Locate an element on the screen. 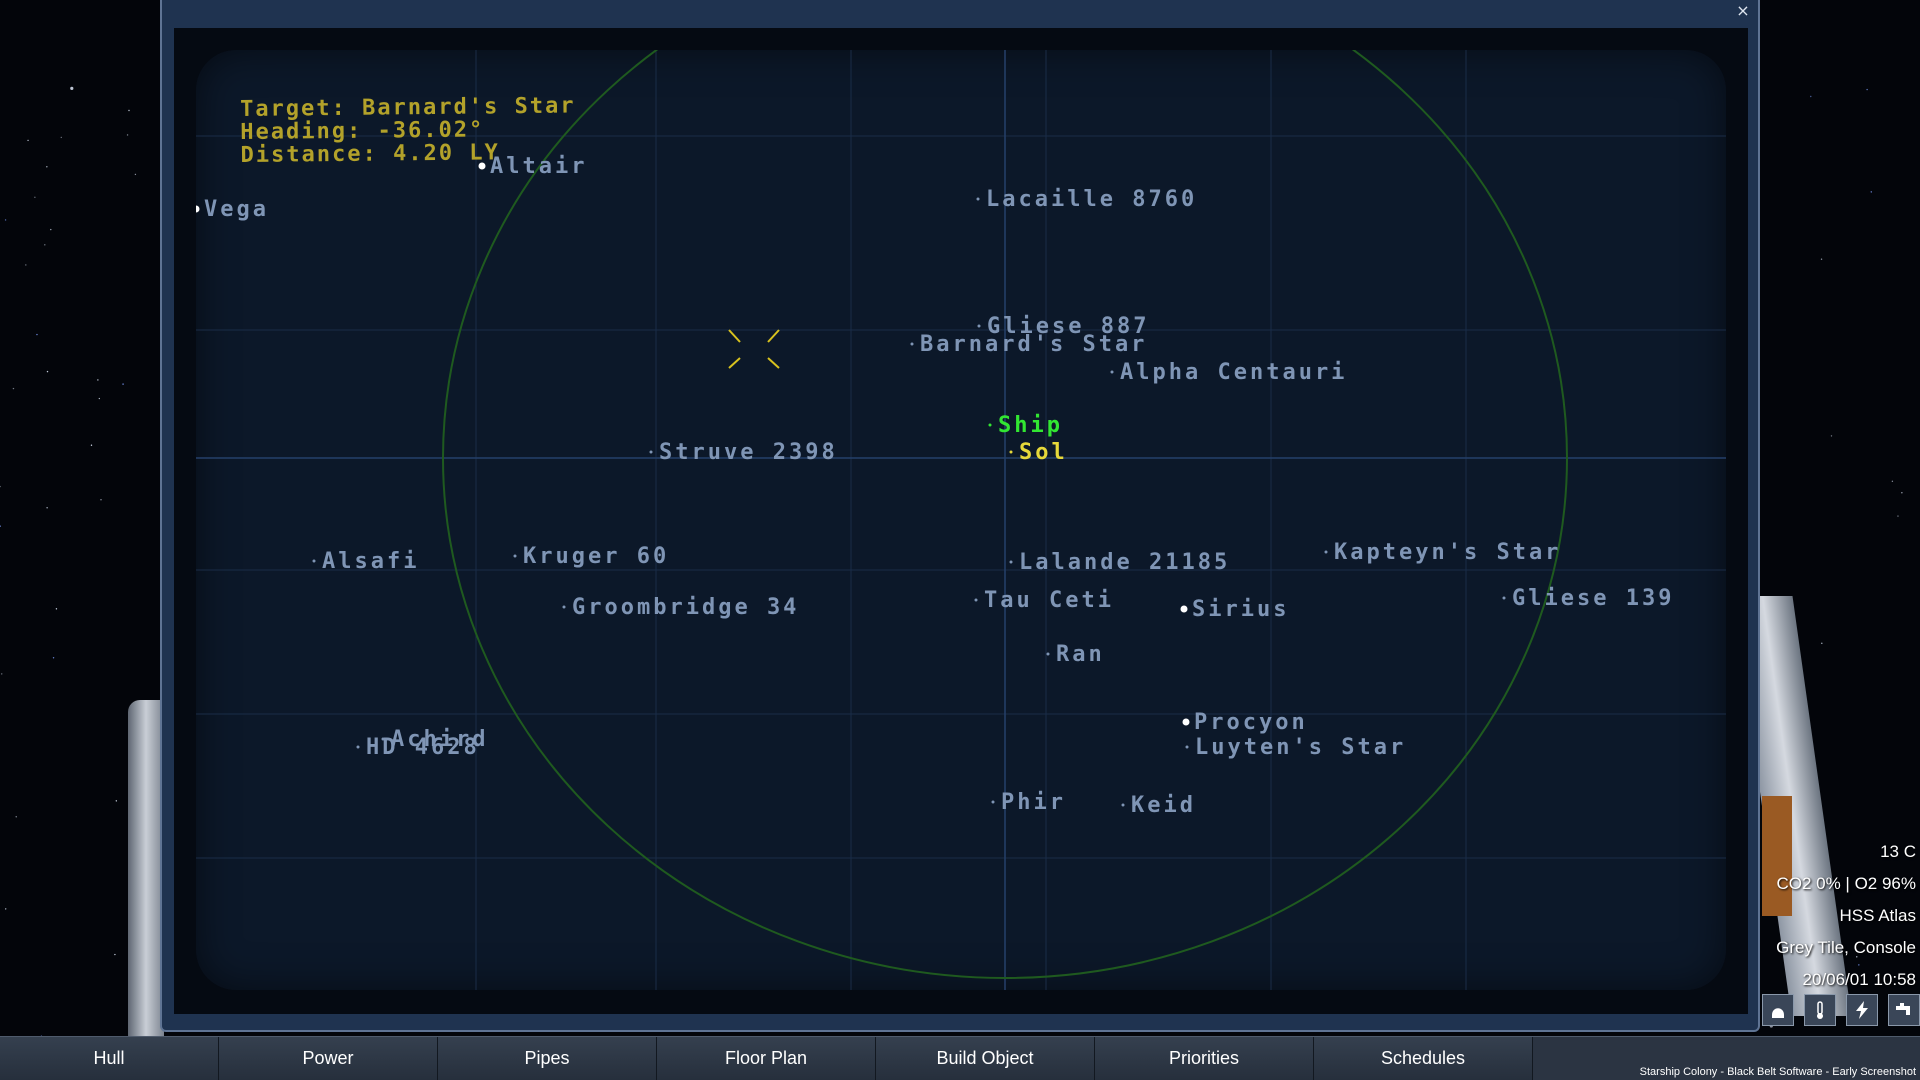 The height and width of the screenshot is (1080, 1920). tile-info: Grey Tile, Console is located at coordinates (1846, 947).